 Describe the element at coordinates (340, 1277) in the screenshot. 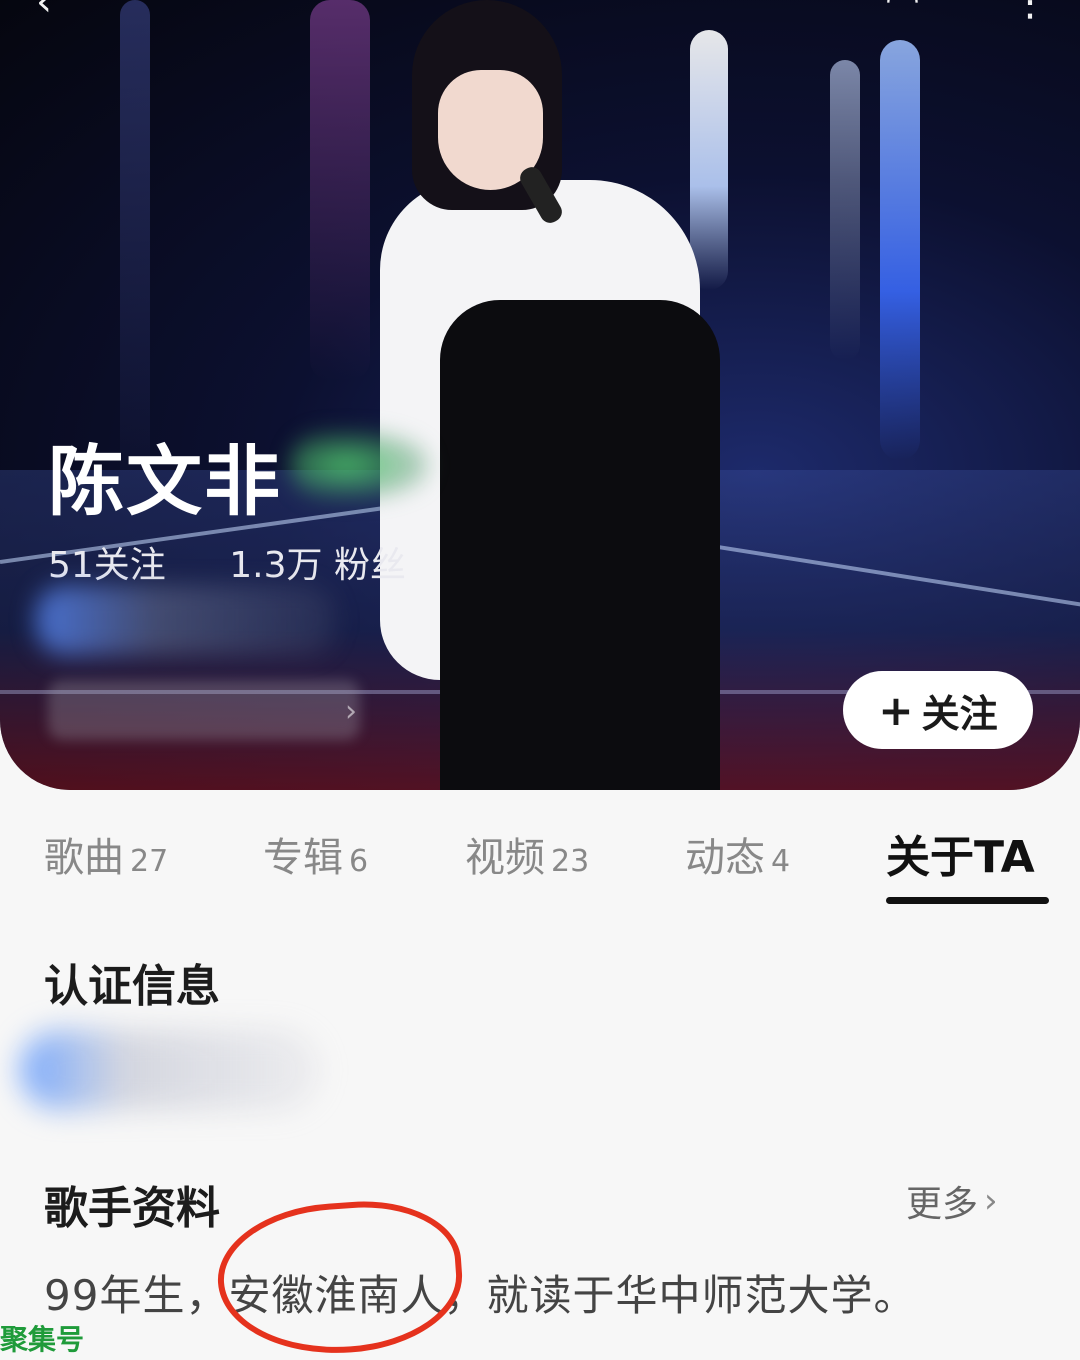

I see `red-annotation-circle` at that location.